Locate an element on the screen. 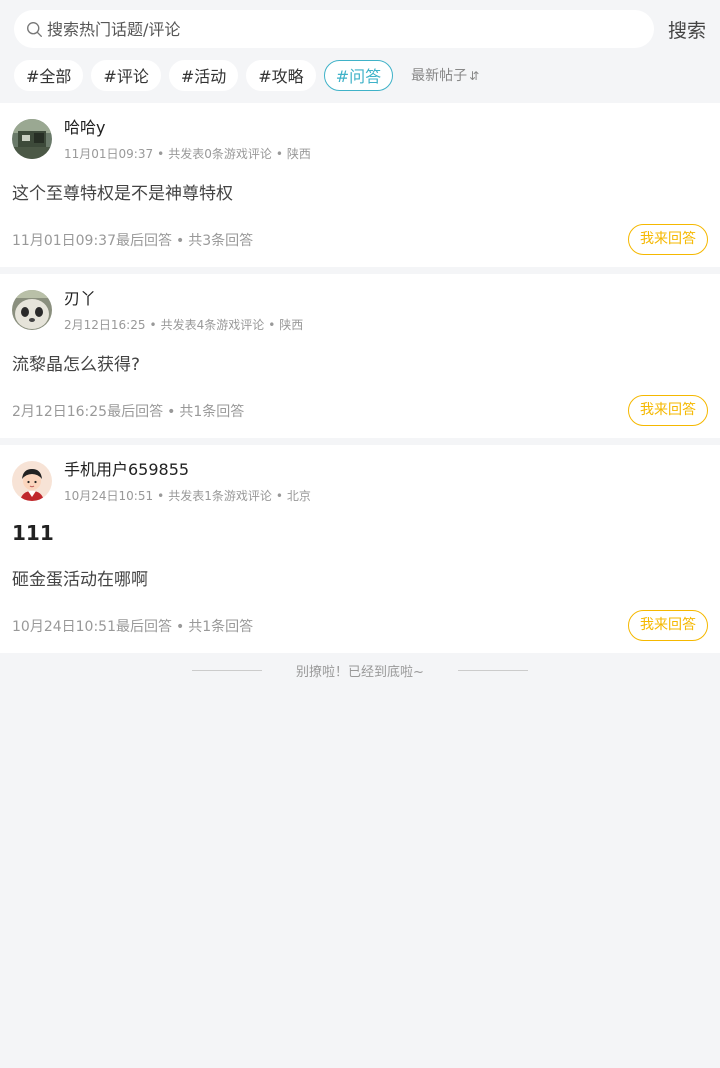 The width and height of the screenshot is (720, 1068). last-reply-time: 10月24日10:51最后回答 is located at coordinates (92, 626).